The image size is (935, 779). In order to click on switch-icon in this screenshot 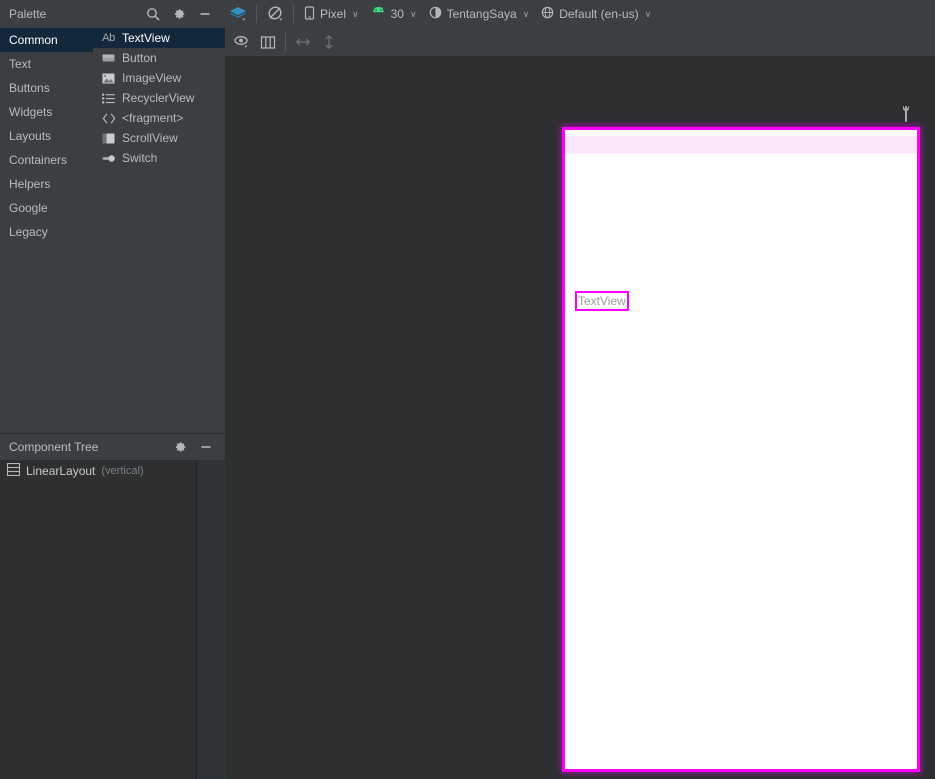, I will do `click(108, 158)`.